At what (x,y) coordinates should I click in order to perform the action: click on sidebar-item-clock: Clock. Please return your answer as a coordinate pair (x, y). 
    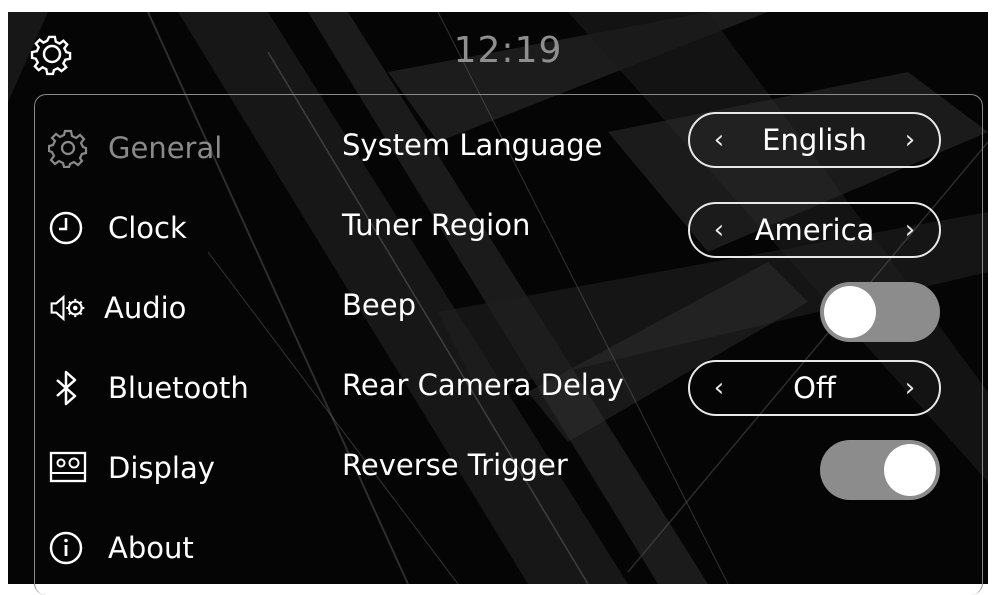
    Looking at the image, I should click on (173, 228).